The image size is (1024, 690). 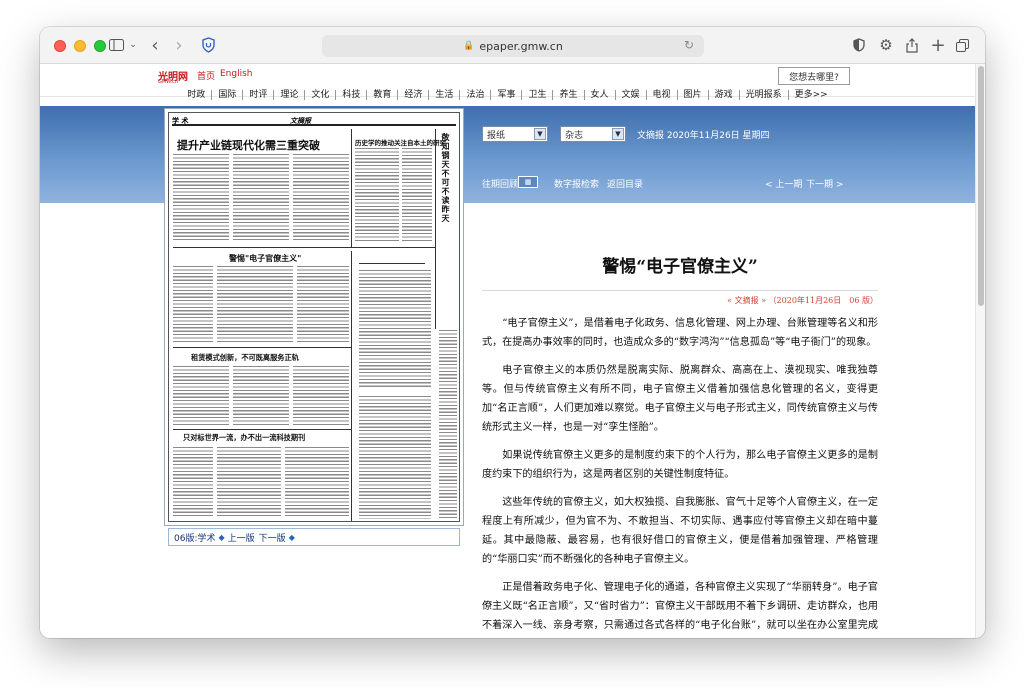 What do you see at coordinates (116, 45) in the screenshot?
I see `sidebar-toggle-icon` at bounding box center [116, 45].